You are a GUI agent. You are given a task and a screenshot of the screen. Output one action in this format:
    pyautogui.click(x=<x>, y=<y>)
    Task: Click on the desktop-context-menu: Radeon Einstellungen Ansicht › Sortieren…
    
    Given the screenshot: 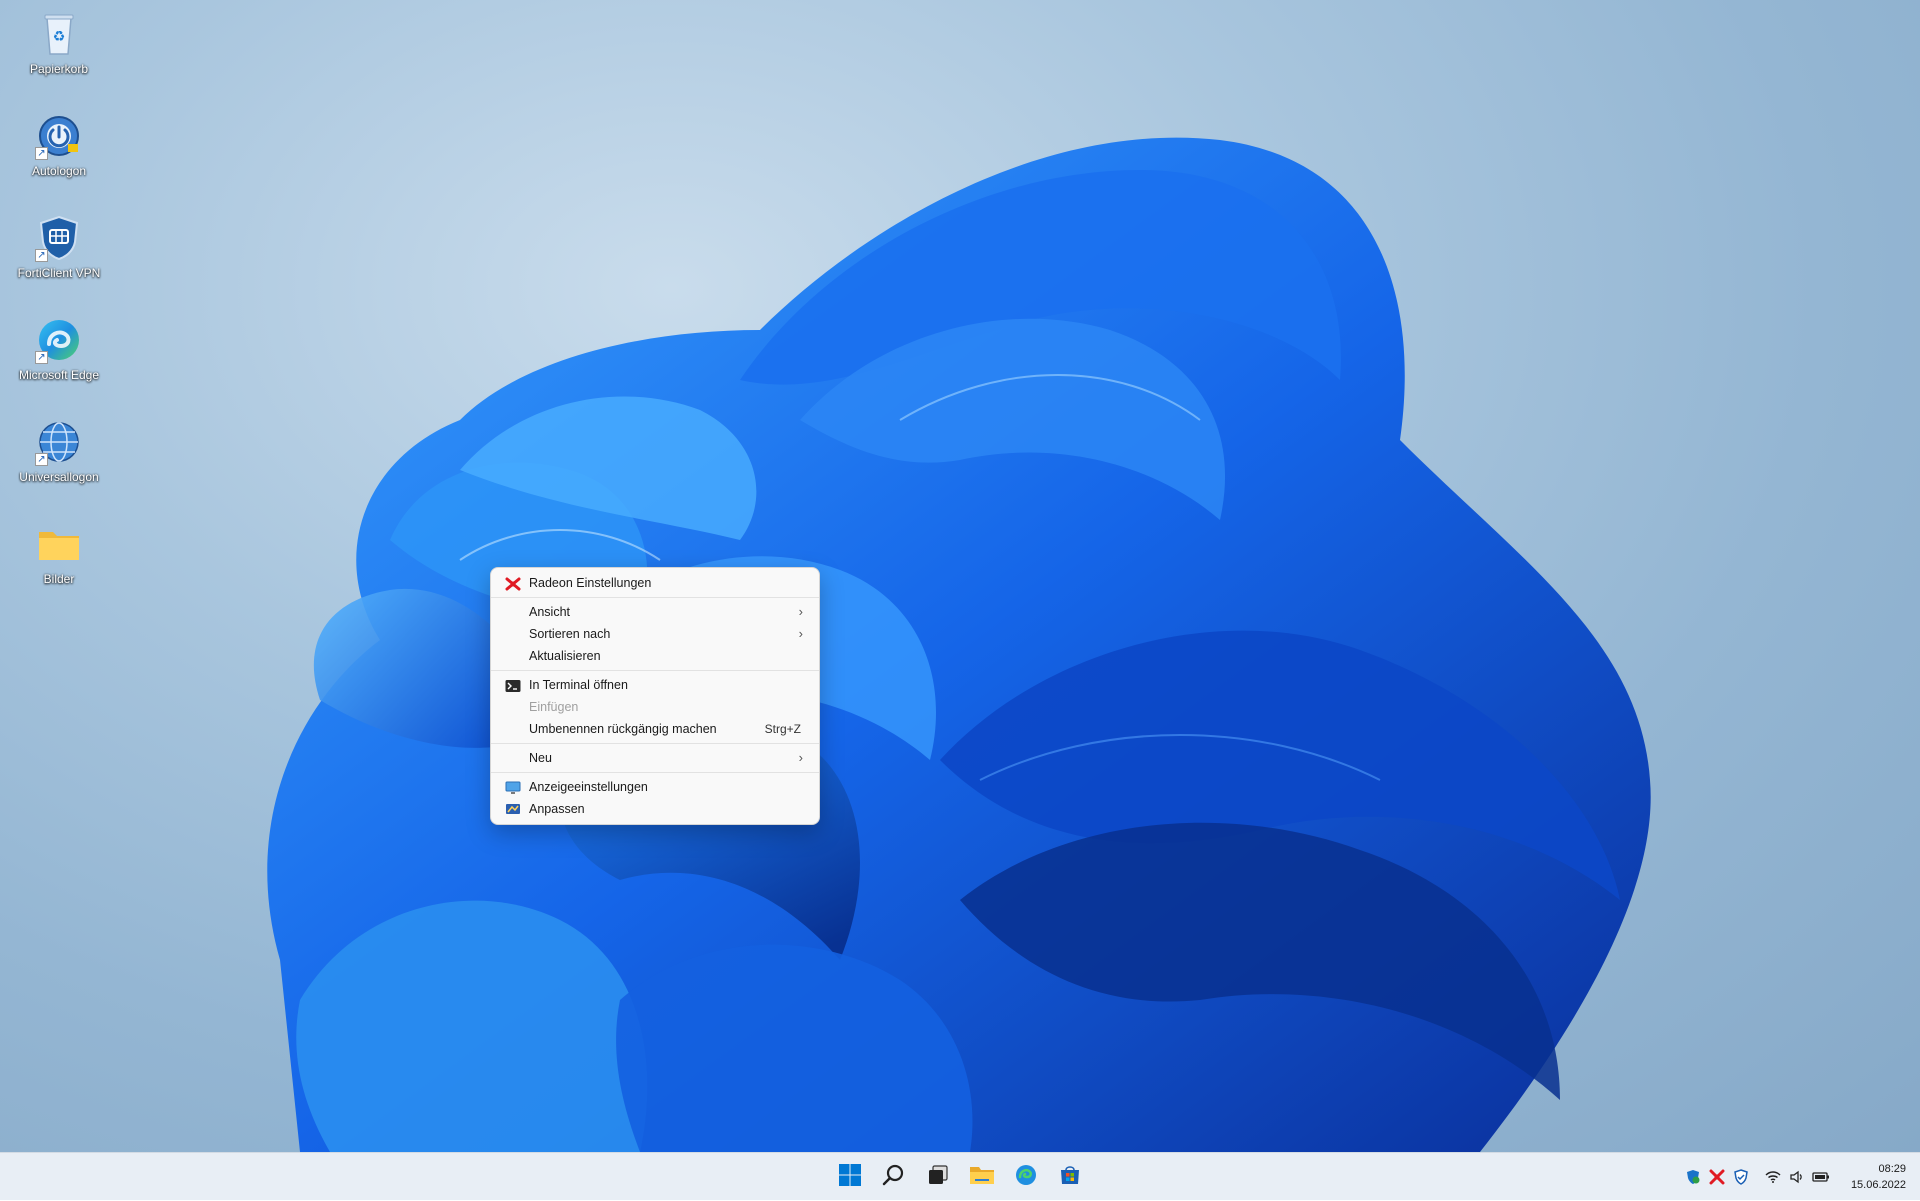 What is the action you would take?
    pyautogui.click(x=655, y=696)
    